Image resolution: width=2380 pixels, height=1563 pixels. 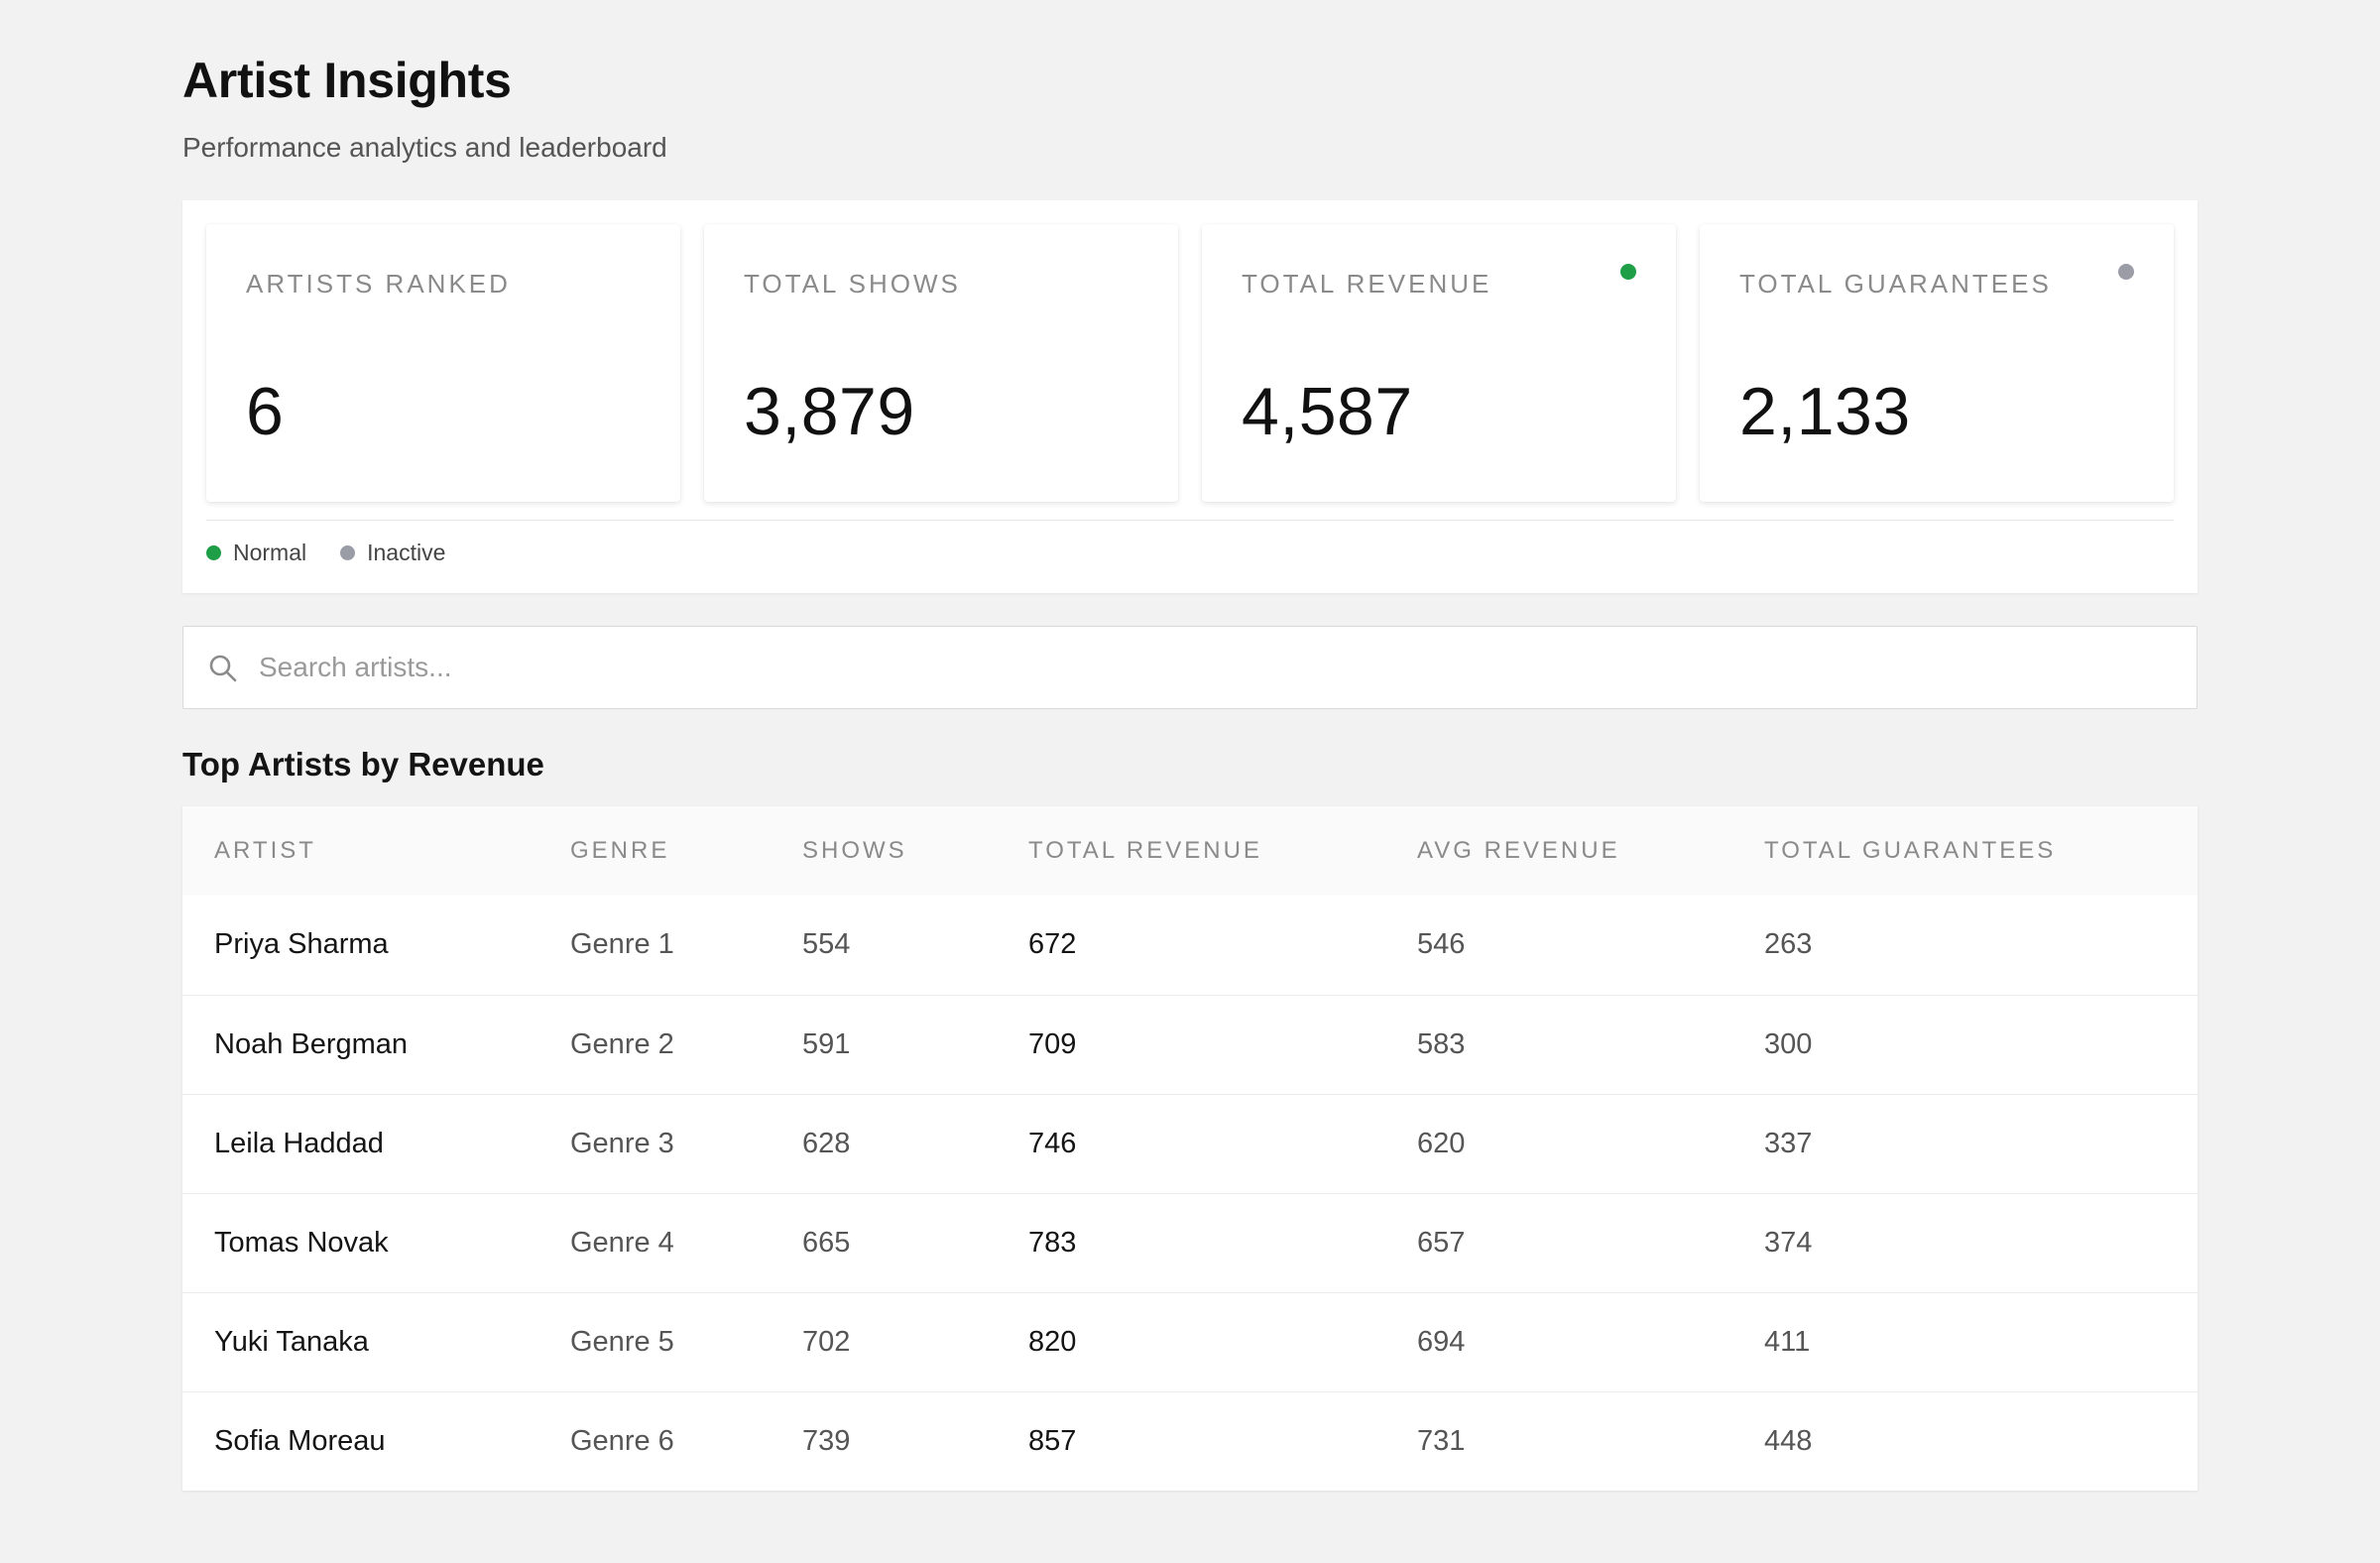 What do you see at coordinates (378, 284) in the screenshot?
I see `stat-label: ARTISTS RANKED` at bounding box center [378, 284].